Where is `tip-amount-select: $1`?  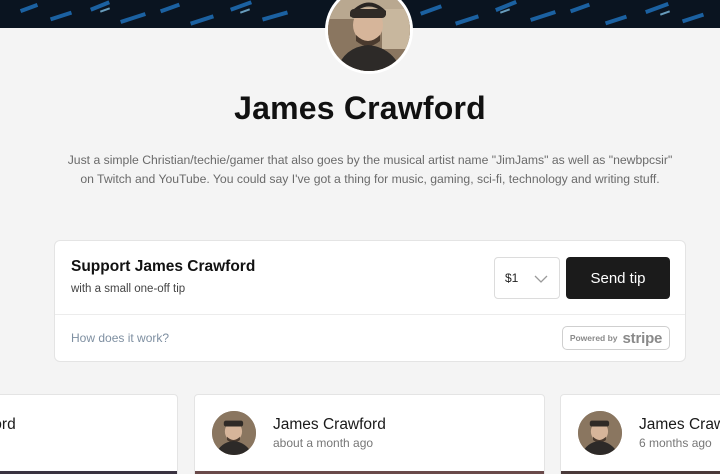 tip-amount-select: $1 is located at coordinates (527, 278).